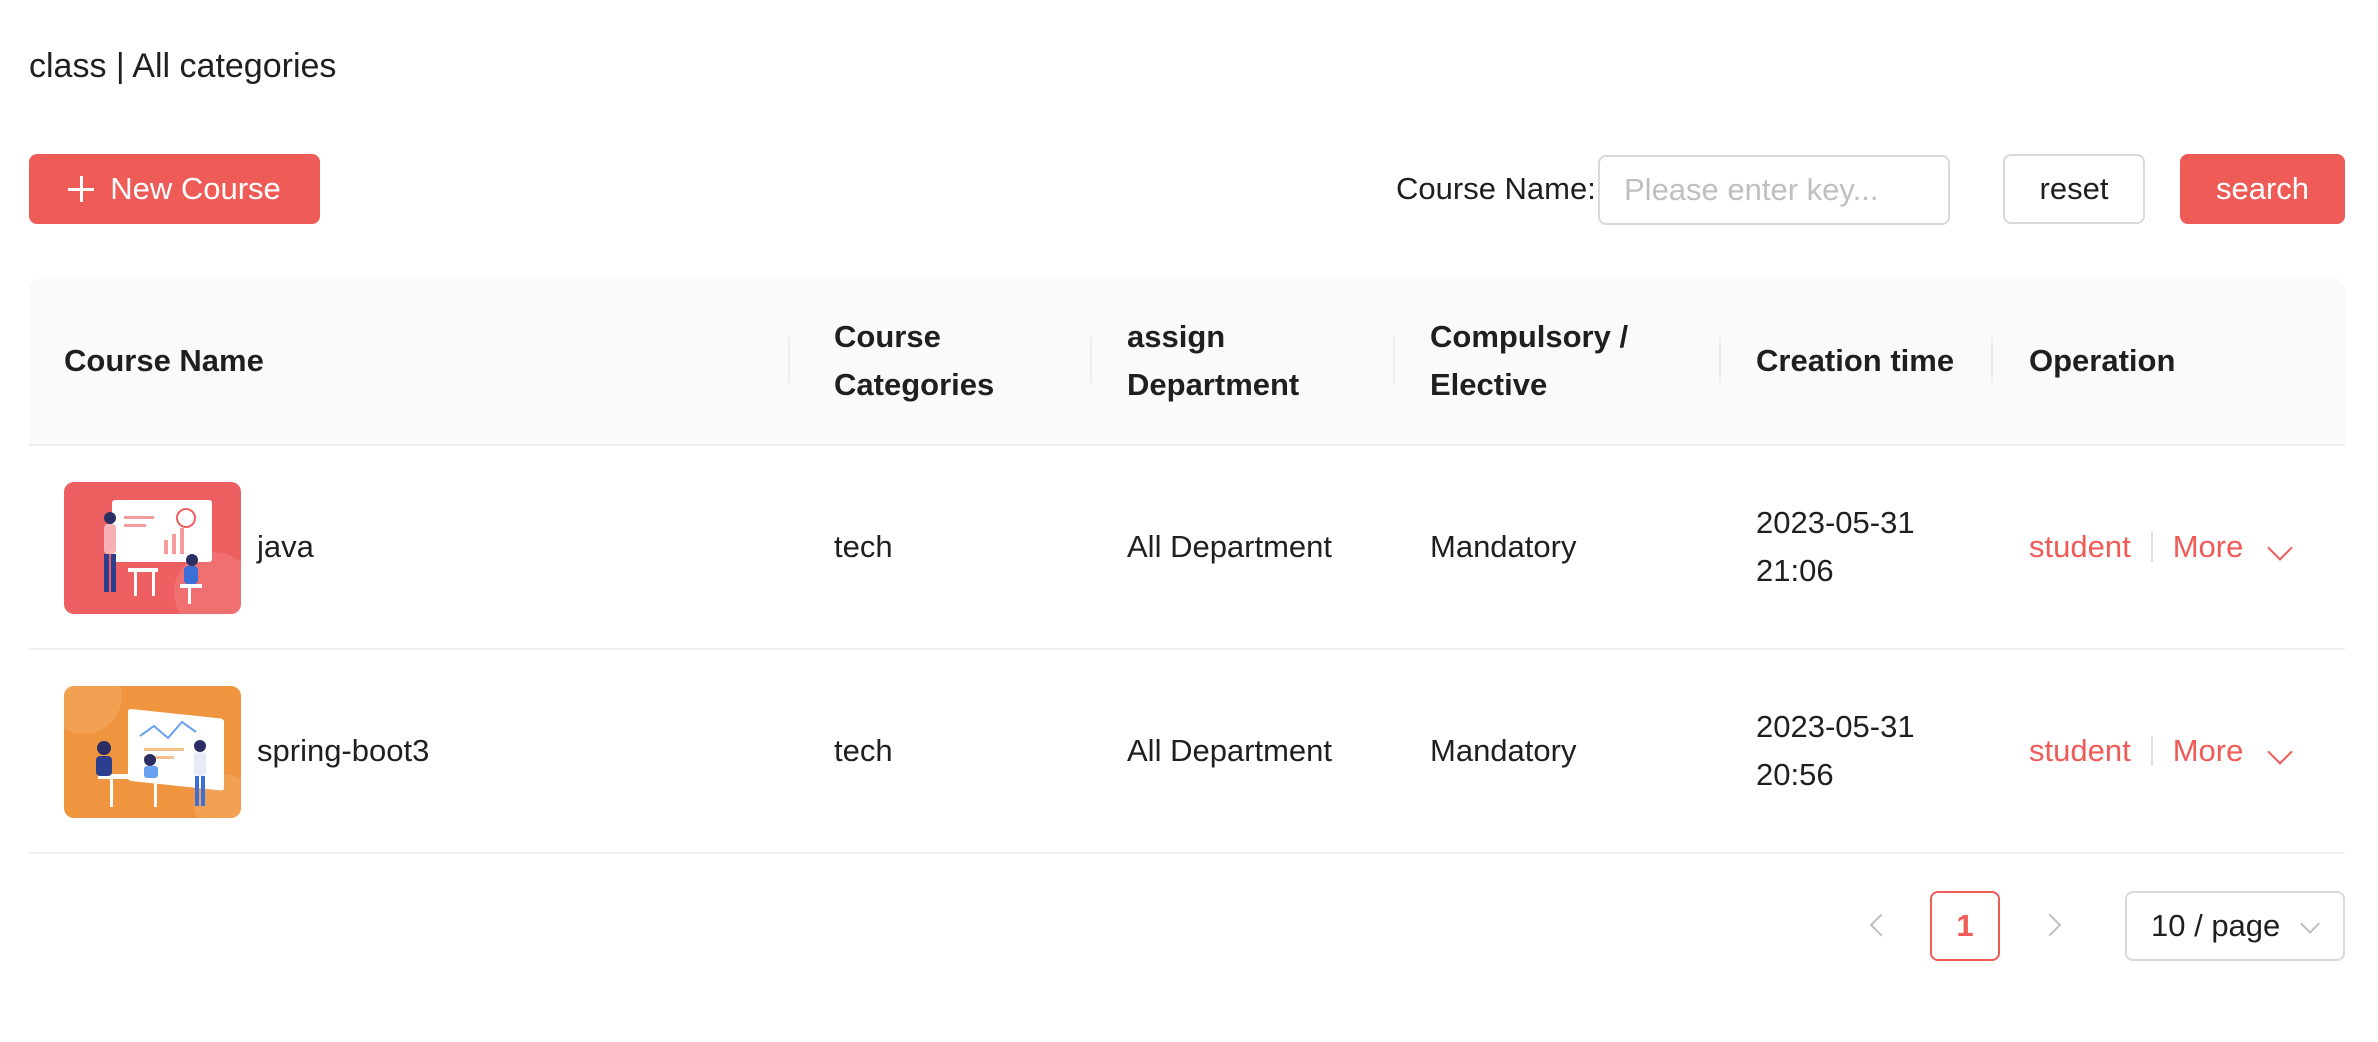 This screenshot has height=1042, width=2378. What do you see at coordinates (1855, 360) in the screenshot?
I see `column-header-creation-time: Creation time` at bounding box center [1855, 360].